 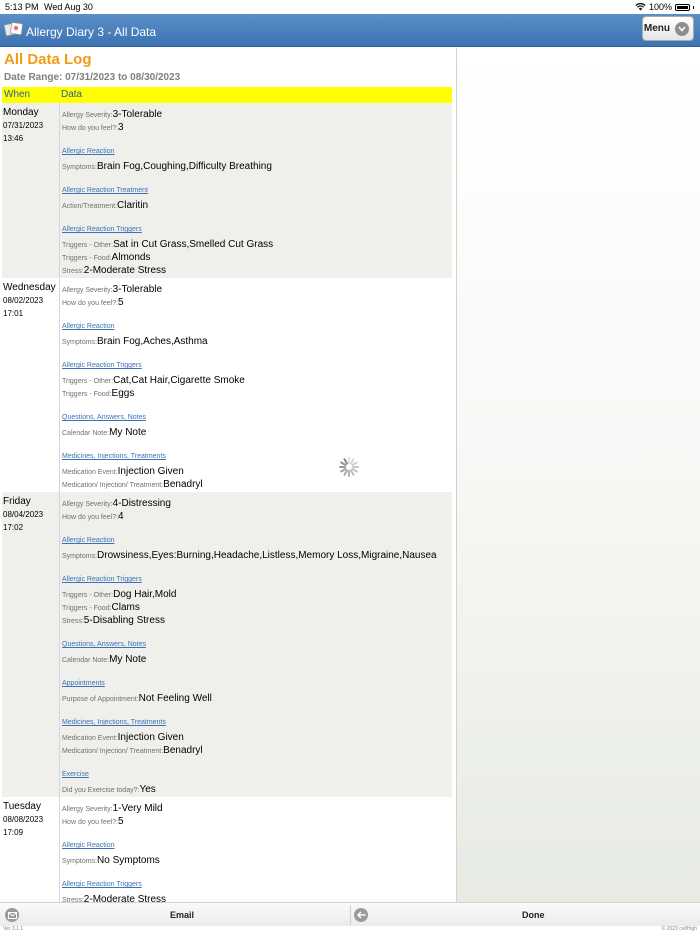 I want to click on copyright-text: © 2023 cellHigh, so click(x=679, y=929).